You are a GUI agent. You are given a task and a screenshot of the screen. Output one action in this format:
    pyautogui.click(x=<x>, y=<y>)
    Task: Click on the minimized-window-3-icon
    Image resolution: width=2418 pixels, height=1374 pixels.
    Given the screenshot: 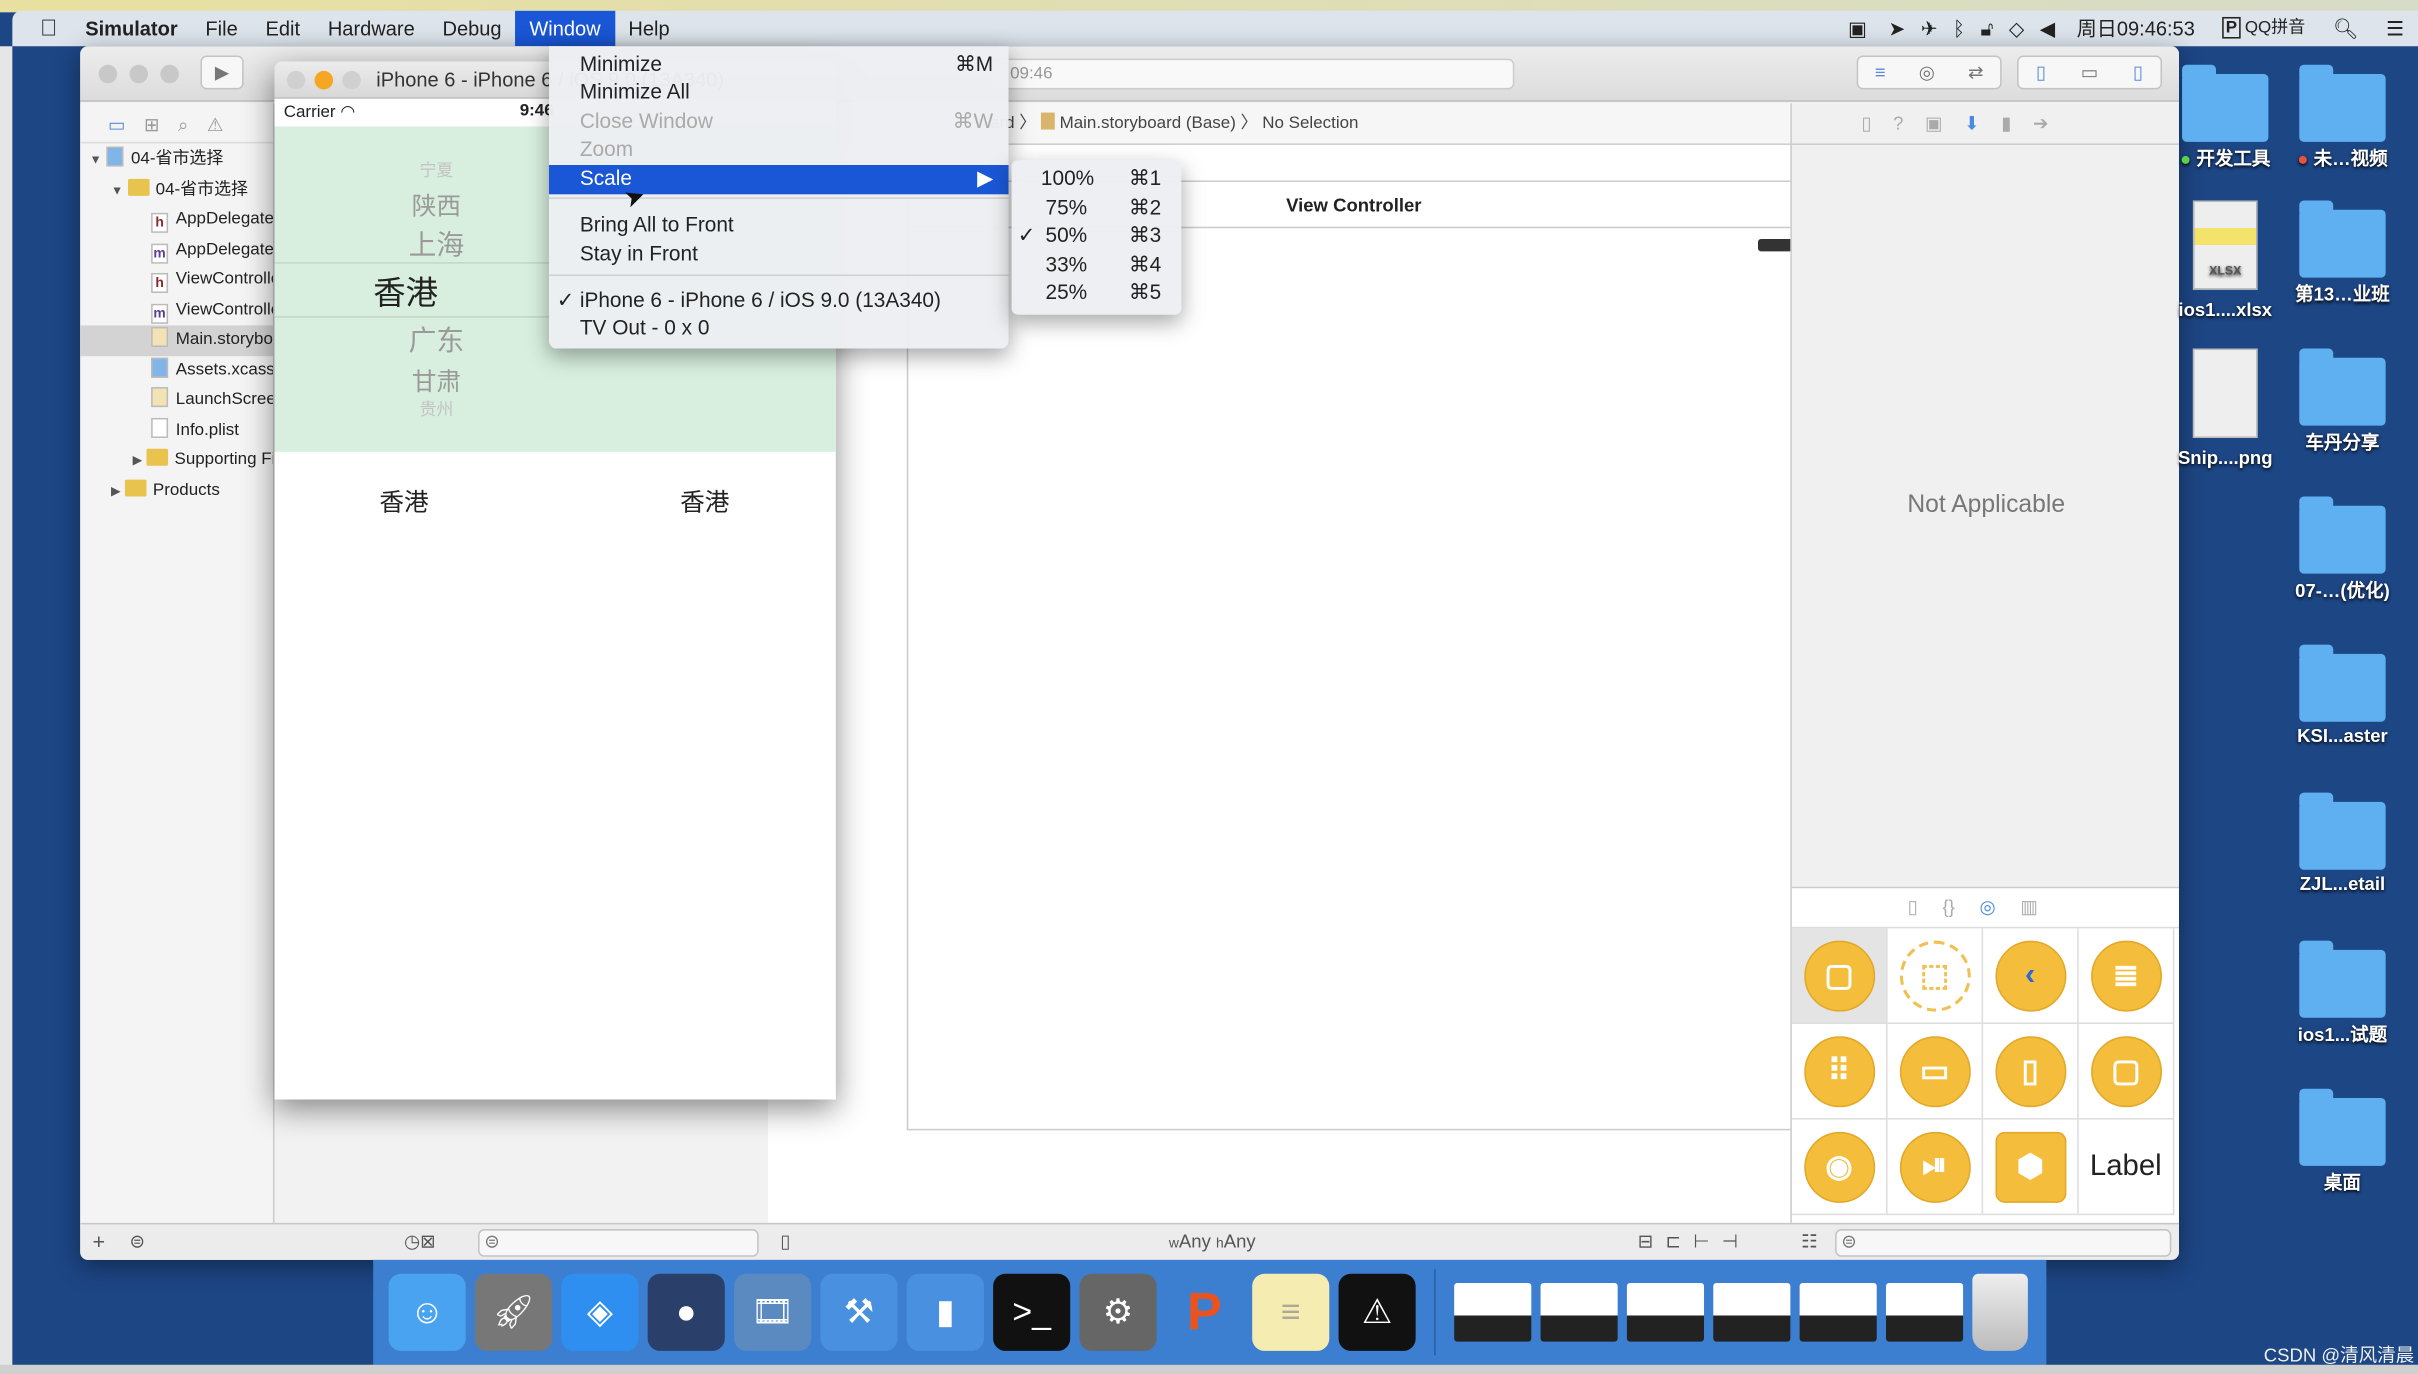 What is the action you would take?
    pyautogui.click(x=1665, y=1312)
    